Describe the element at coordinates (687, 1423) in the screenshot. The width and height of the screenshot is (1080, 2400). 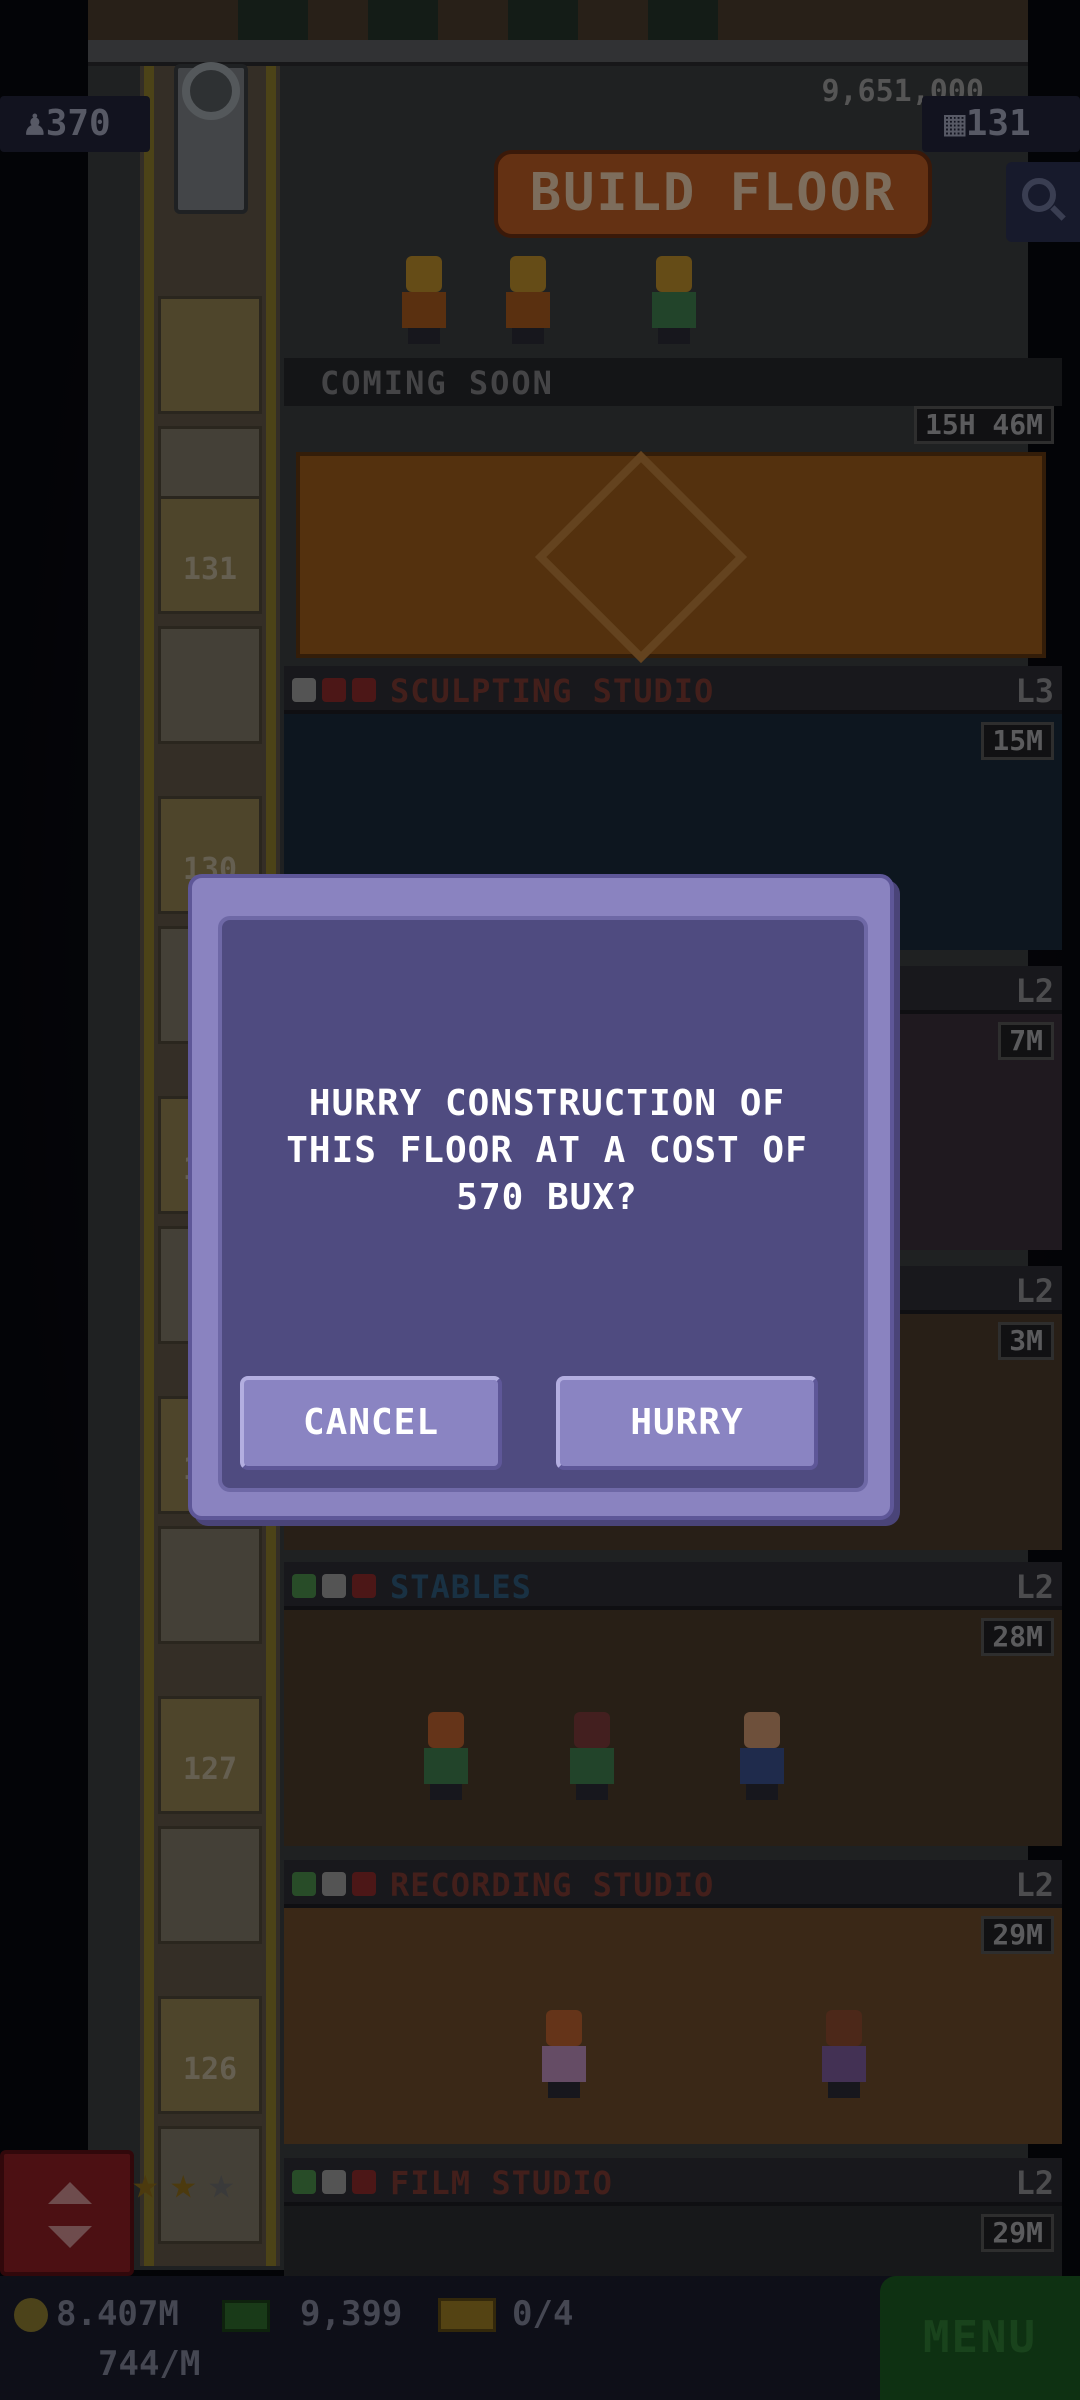
I see `hurry-button: HURRY` at that location.